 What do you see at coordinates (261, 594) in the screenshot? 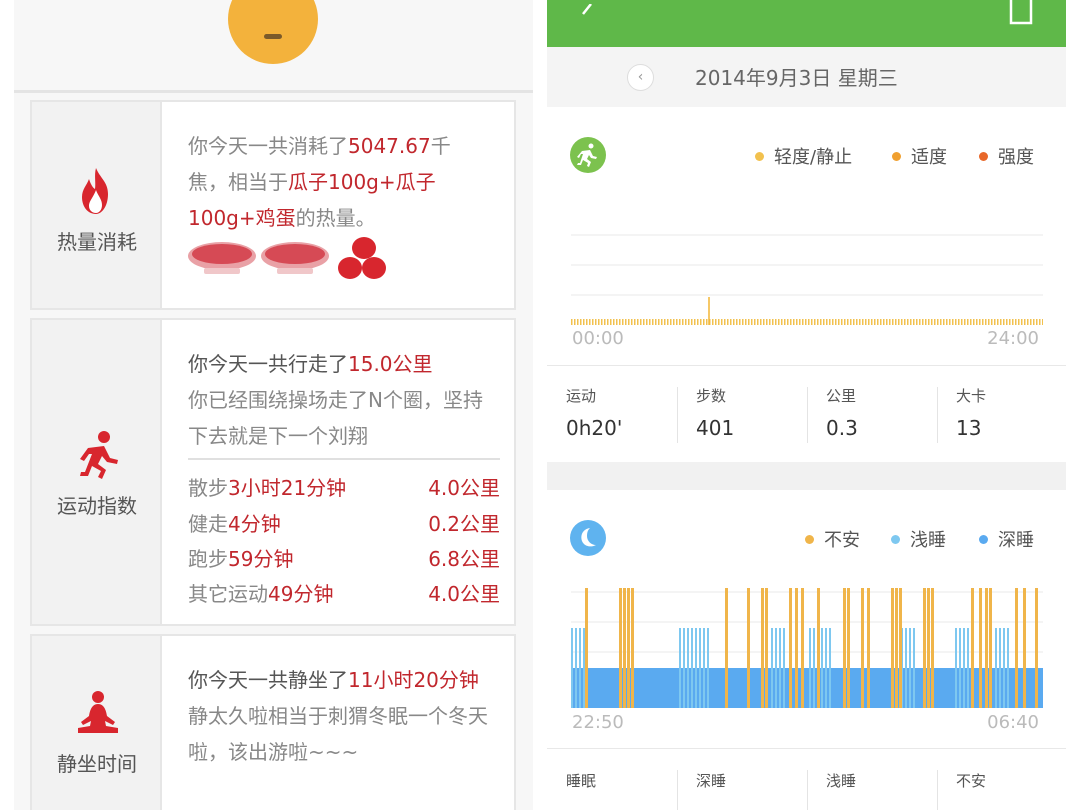
I see `activity-row-other: 其它运动49分钟` at bounding box center [261, 594].